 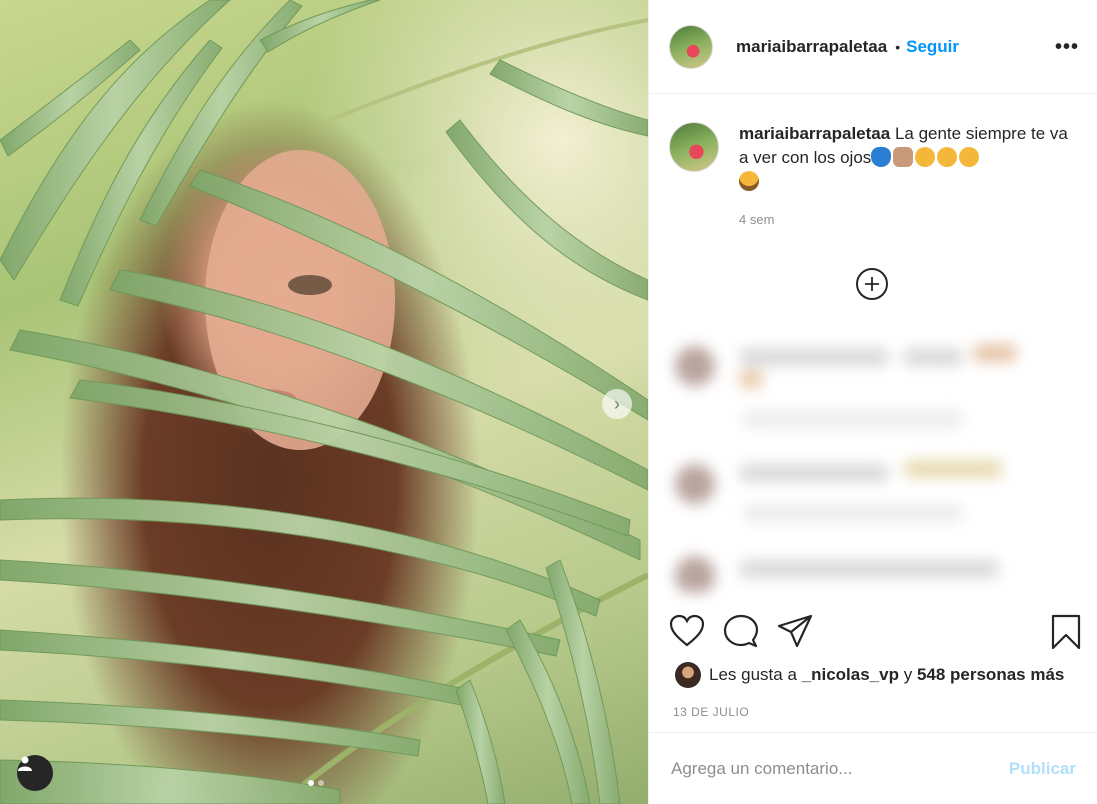 I want to click on publish-button: Publicar, so click(x=1042, y=769).